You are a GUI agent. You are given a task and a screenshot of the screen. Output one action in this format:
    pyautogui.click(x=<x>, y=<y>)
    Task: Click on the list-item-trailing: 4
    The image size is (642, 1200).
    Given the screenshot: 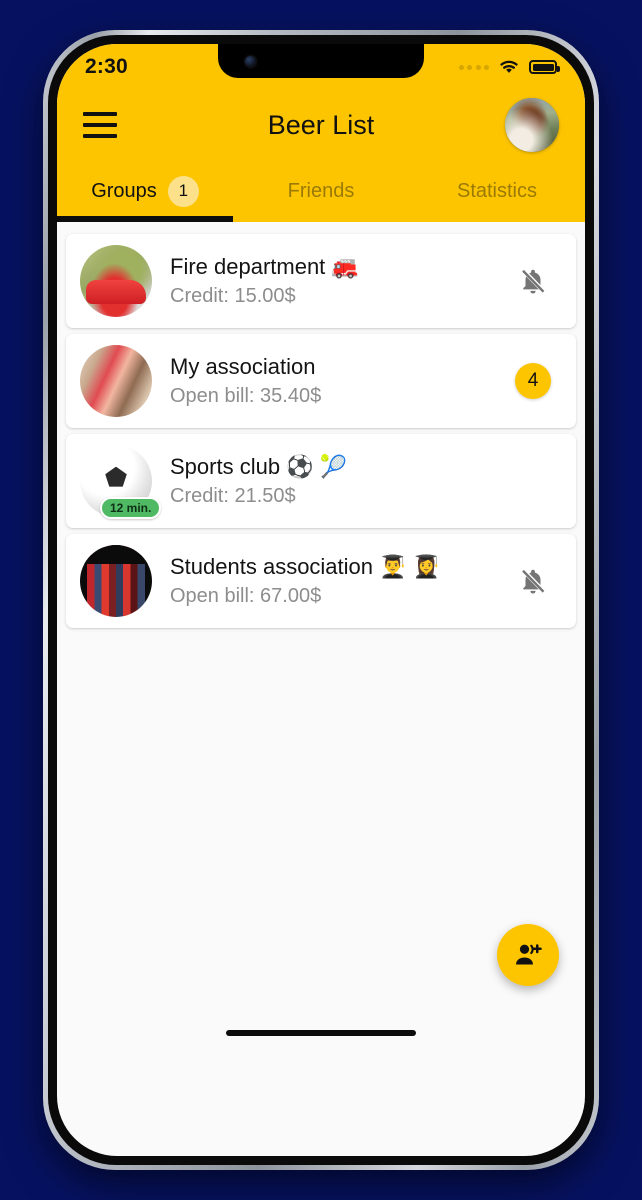 What is the action you would take?
    pyautogui.click(x=533, y=381)
    